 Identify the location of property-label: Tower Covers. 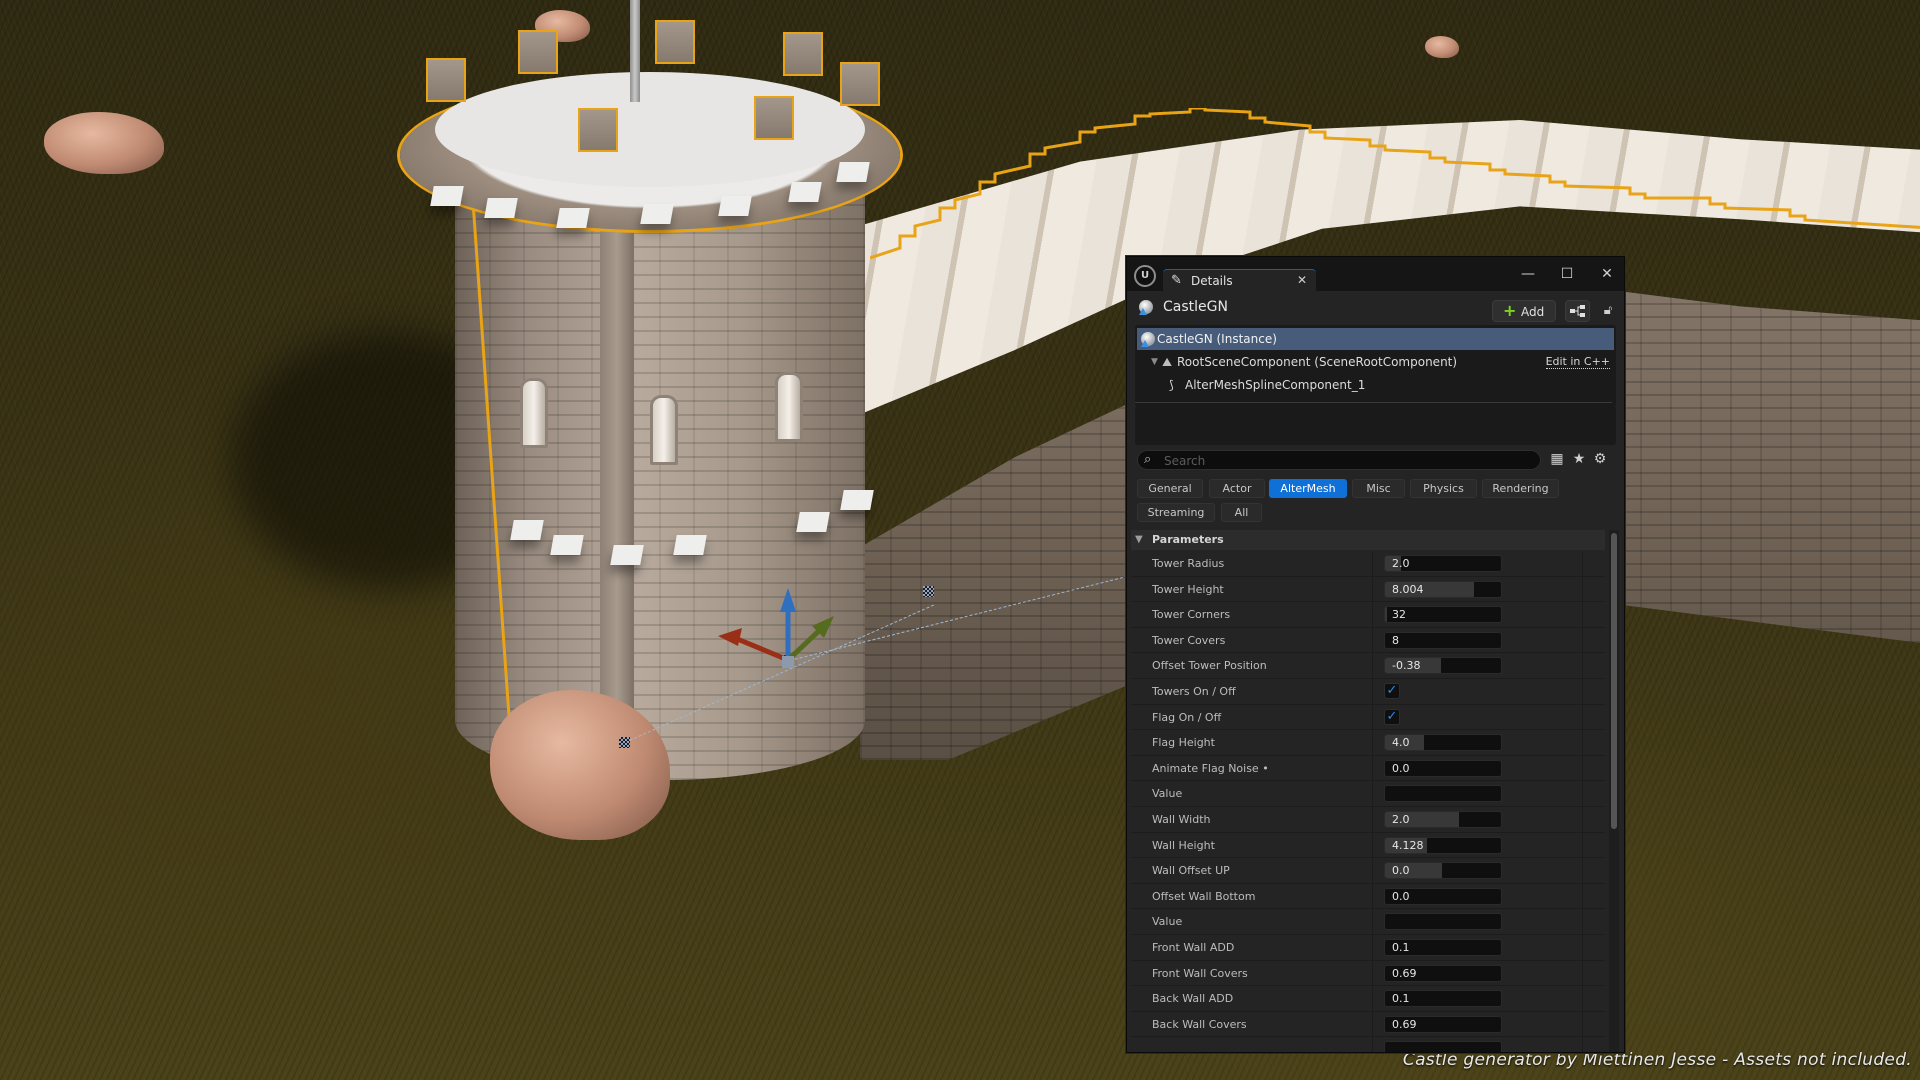
(1189, 640).